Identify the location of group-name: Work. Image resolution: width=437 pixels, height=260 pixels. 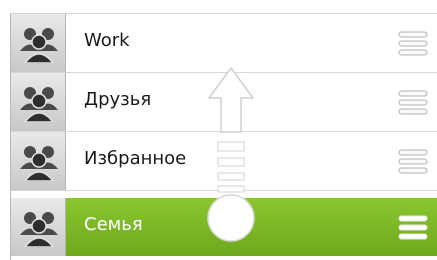
(107, 40).